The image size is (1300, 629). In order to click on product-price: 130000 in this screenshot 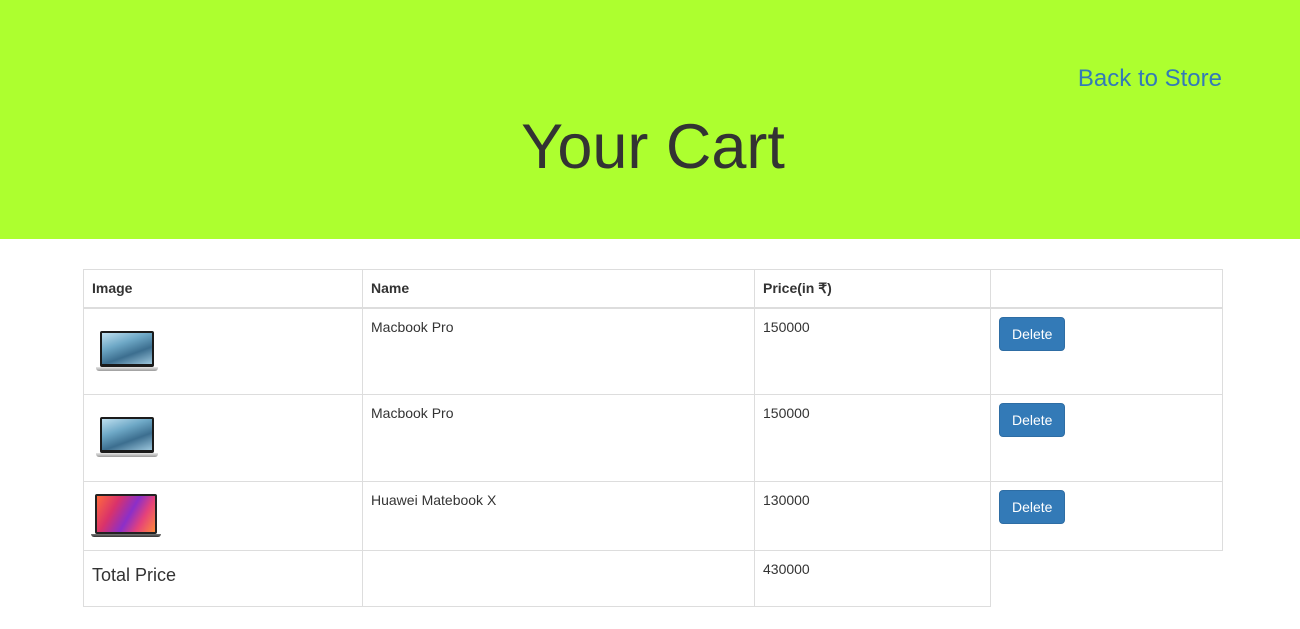, I will do `click(872, 516)`.